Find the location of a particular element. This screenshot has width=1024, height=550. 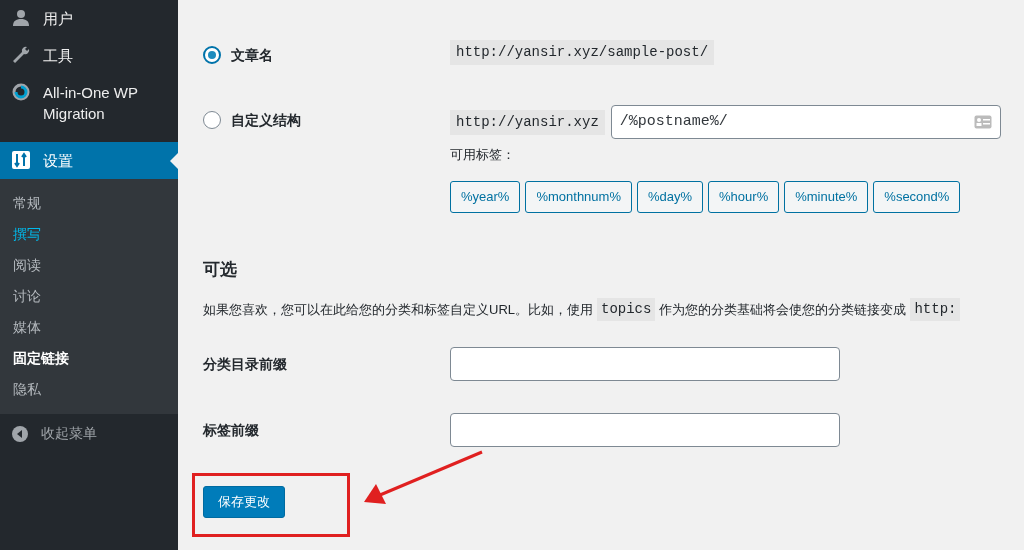

tag-button: %day% is located at coordinates (670, 196).